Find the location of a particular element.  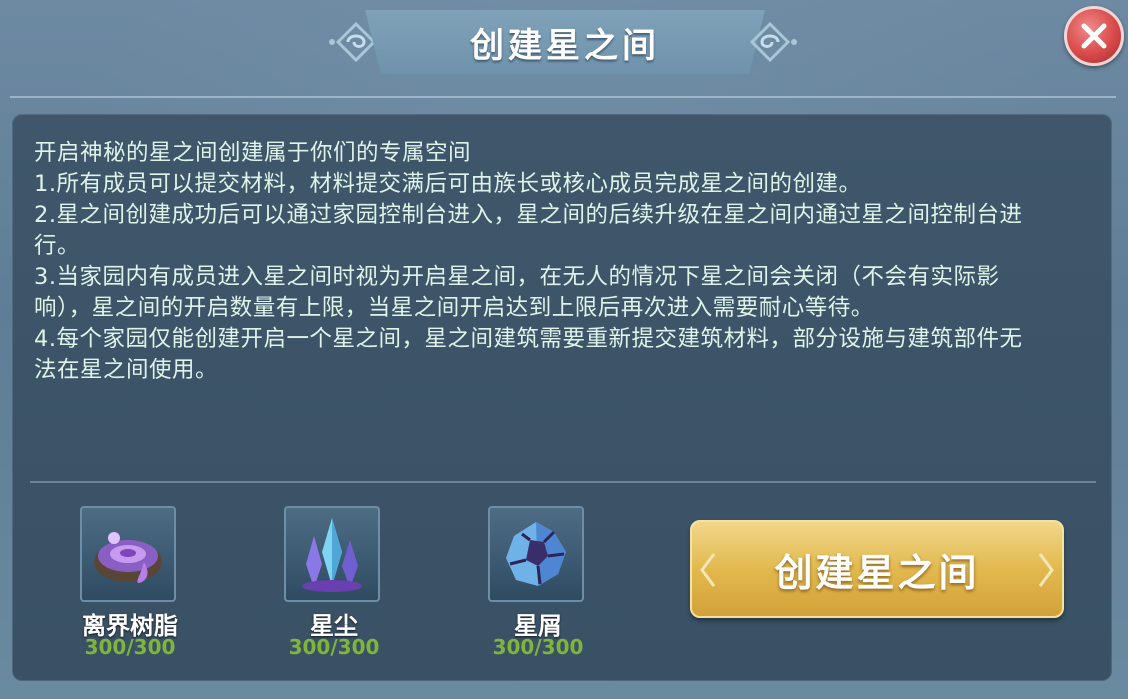

close-button is located at coordinates (1094, 36).